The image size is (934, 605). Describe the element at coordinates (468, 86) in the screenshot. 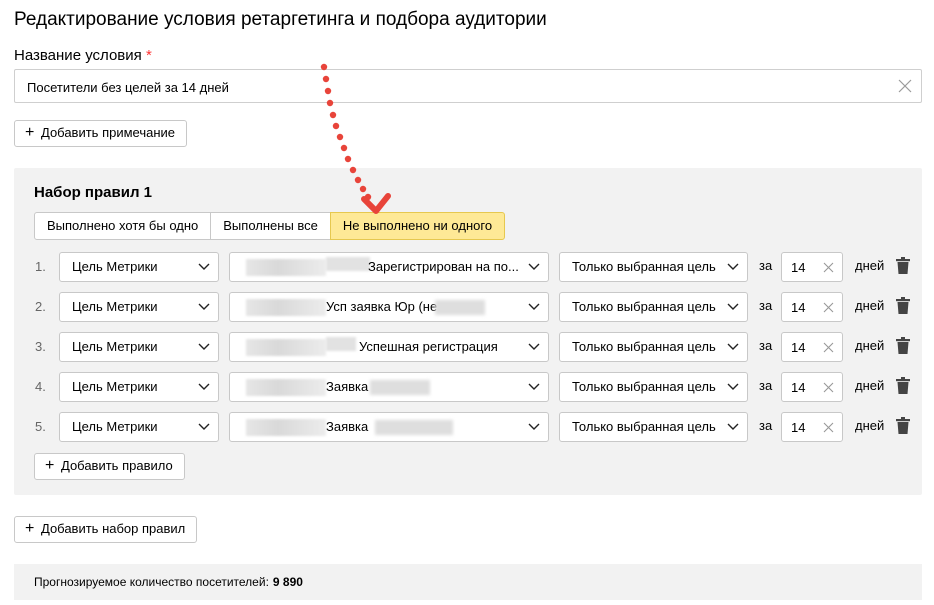

I see `condition-name-input: Посетители без целей за 14 дней` at that location.